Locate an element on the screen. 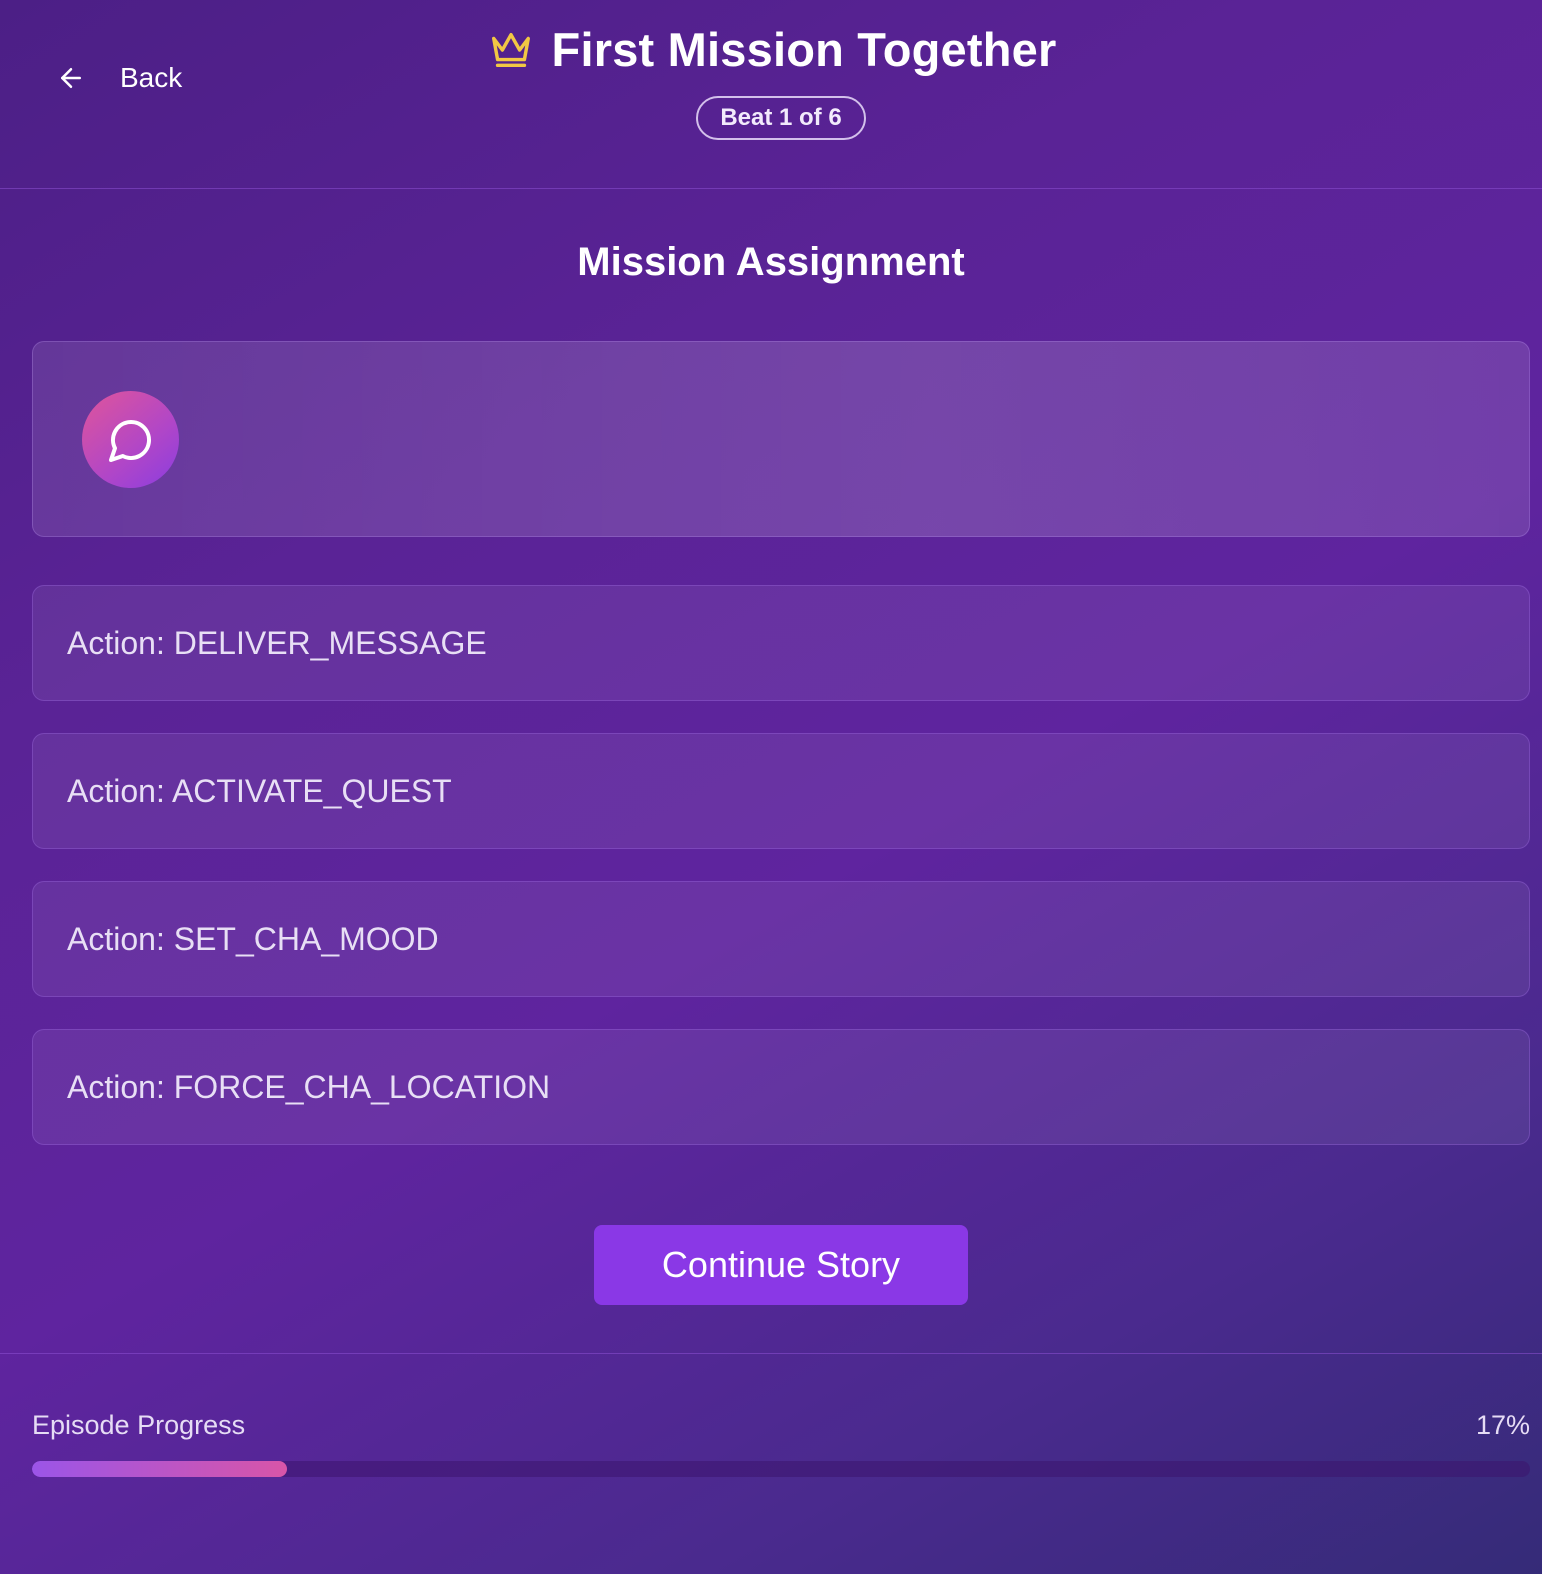  action-item: Action: ACTIVATE_QUEST is located at coordinates (781, 791).